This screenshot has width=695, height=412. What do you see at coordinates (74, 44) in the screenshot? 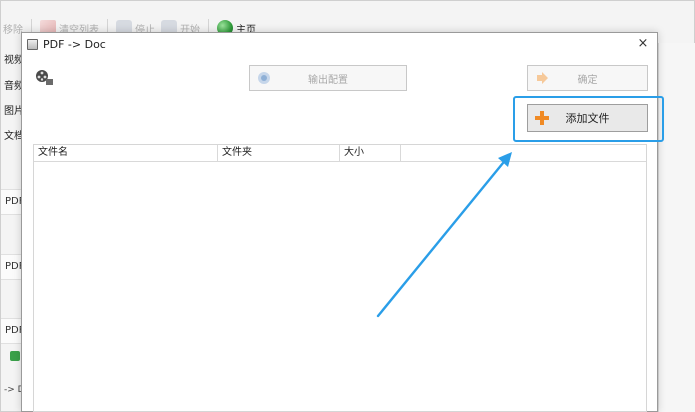
I see `dialog-title: PDF -> Doc` at bounding box center [74, 44].